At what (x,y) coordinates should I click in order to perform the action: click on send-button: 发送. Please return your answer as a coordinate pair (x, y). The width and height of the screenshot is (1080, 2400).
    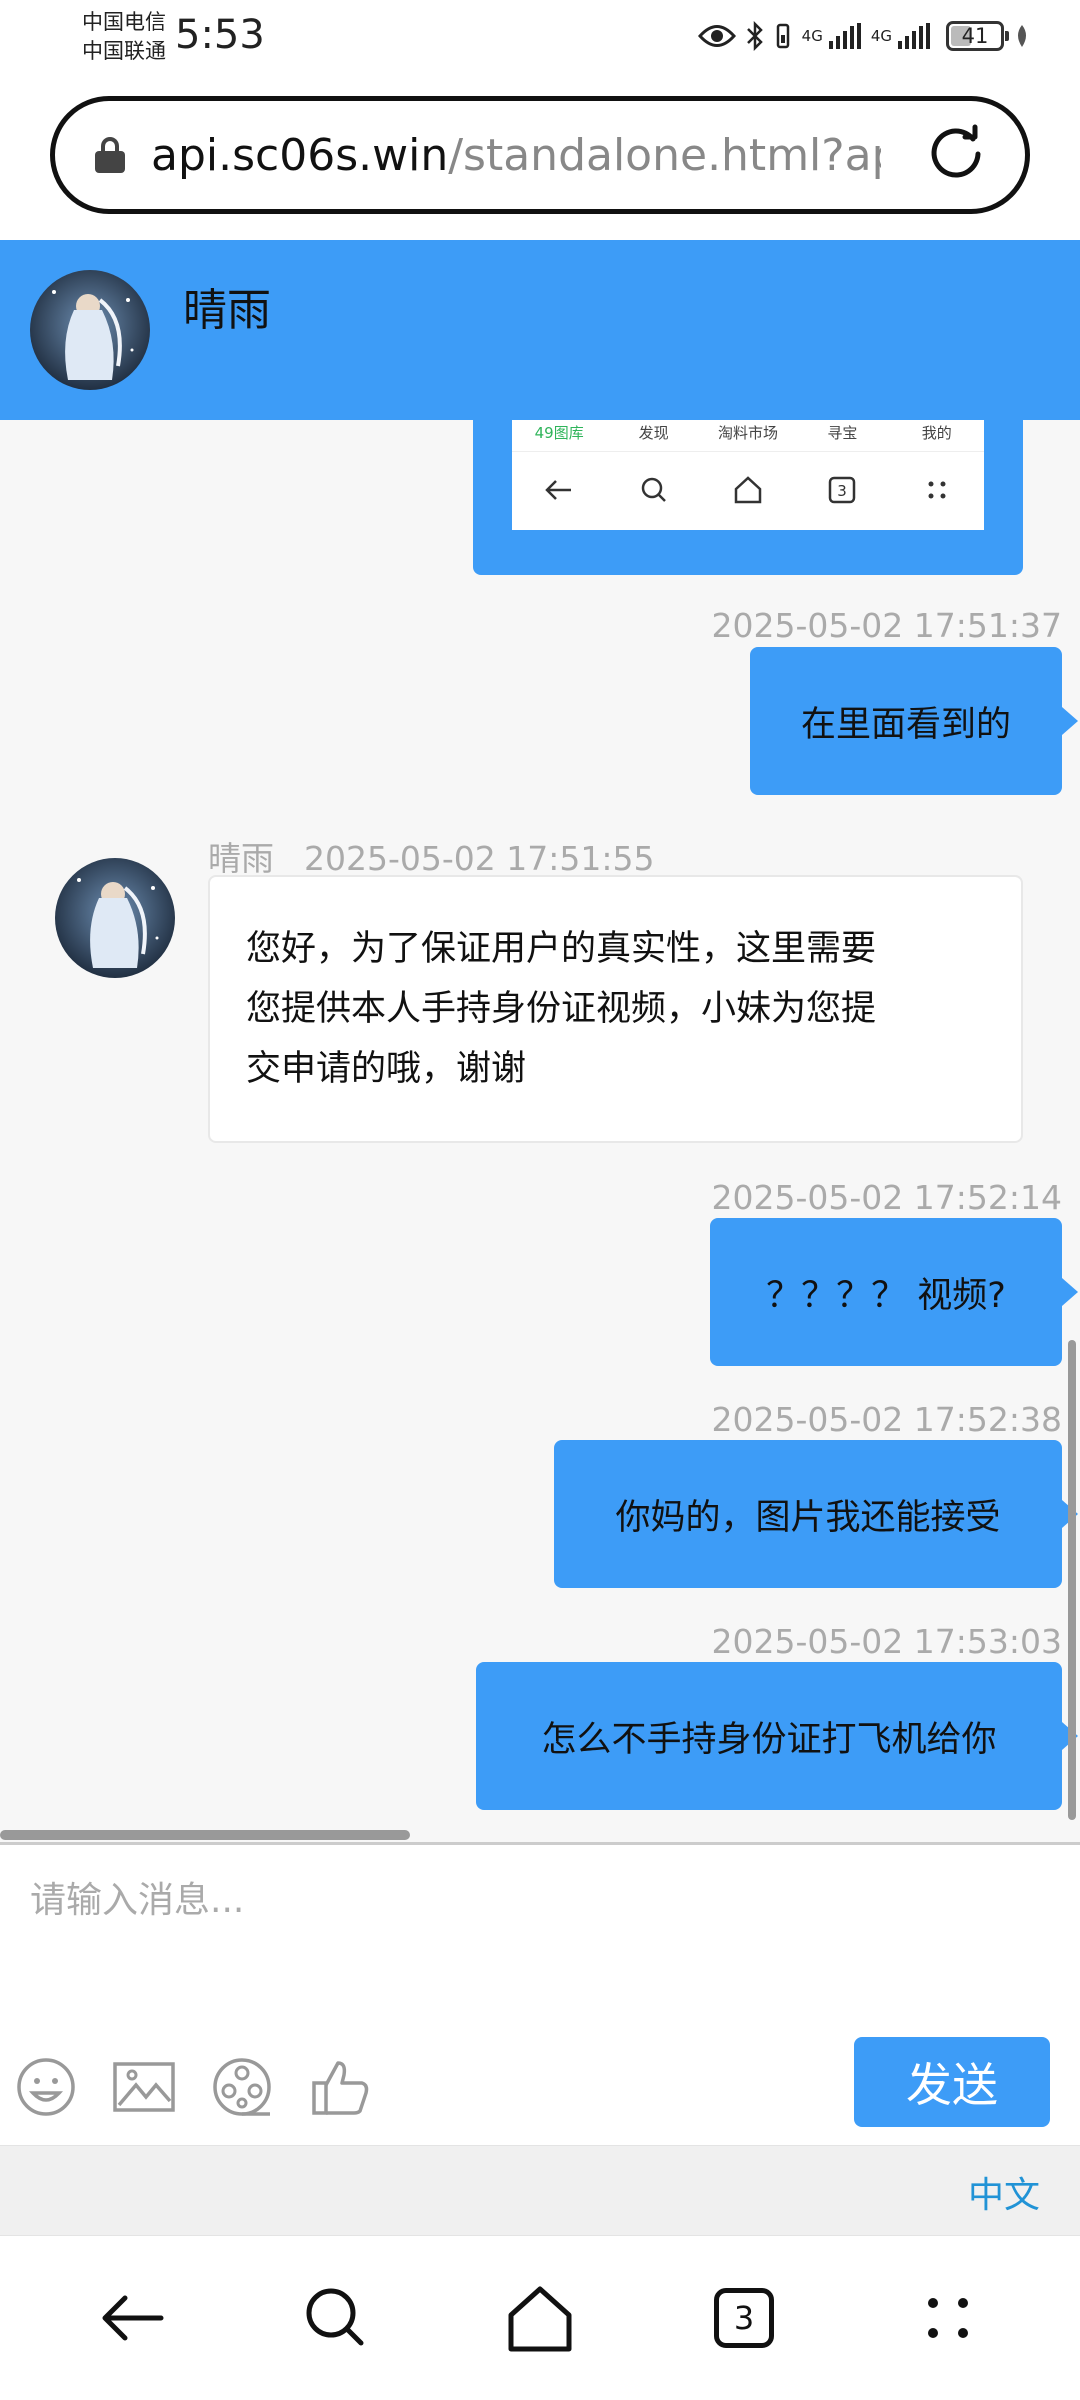
    Looking at the image, I should click on (952, 2082).